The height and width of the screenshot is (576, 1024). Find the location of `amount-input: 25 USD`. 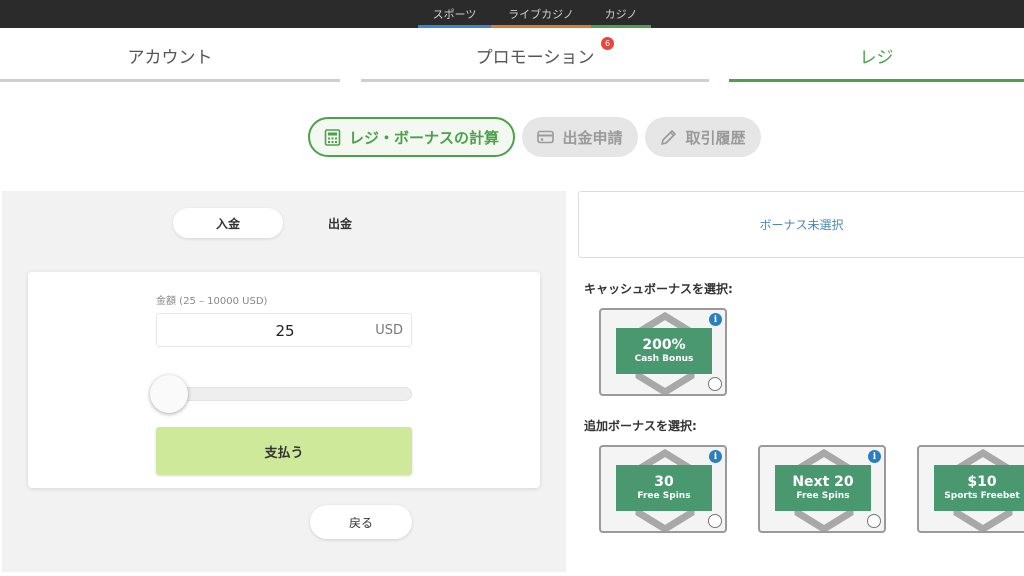

amount-input: 25 USD is located at coordinates (284, 330).